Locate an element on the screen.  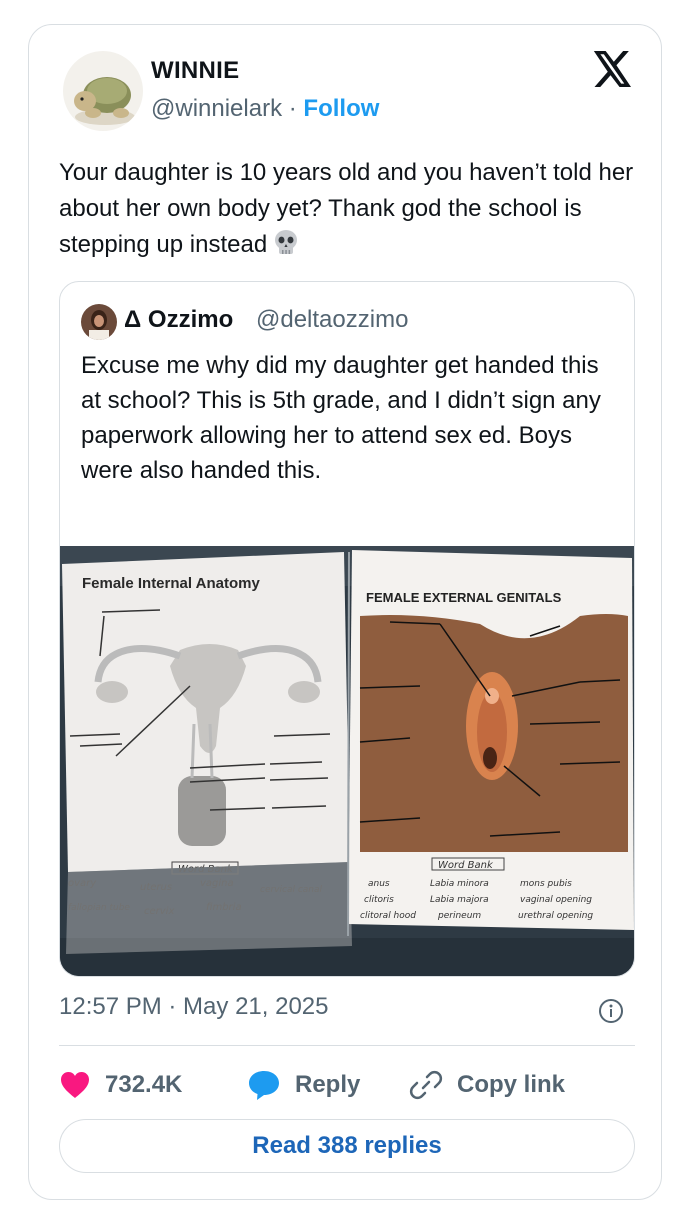
quoted-author-avatar is located at coordinates (99, 322).